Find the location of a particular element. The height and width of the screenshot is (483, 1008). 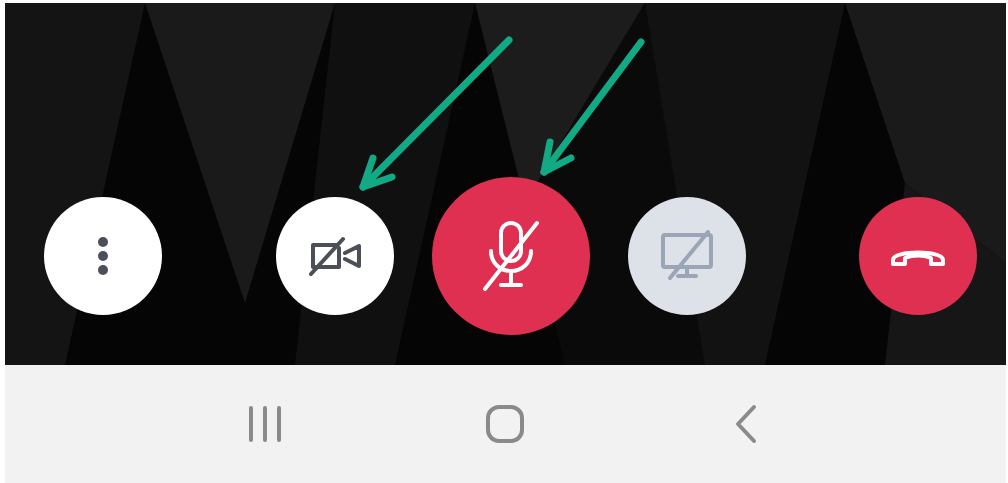

back-button is located at coordinates (745, 424).